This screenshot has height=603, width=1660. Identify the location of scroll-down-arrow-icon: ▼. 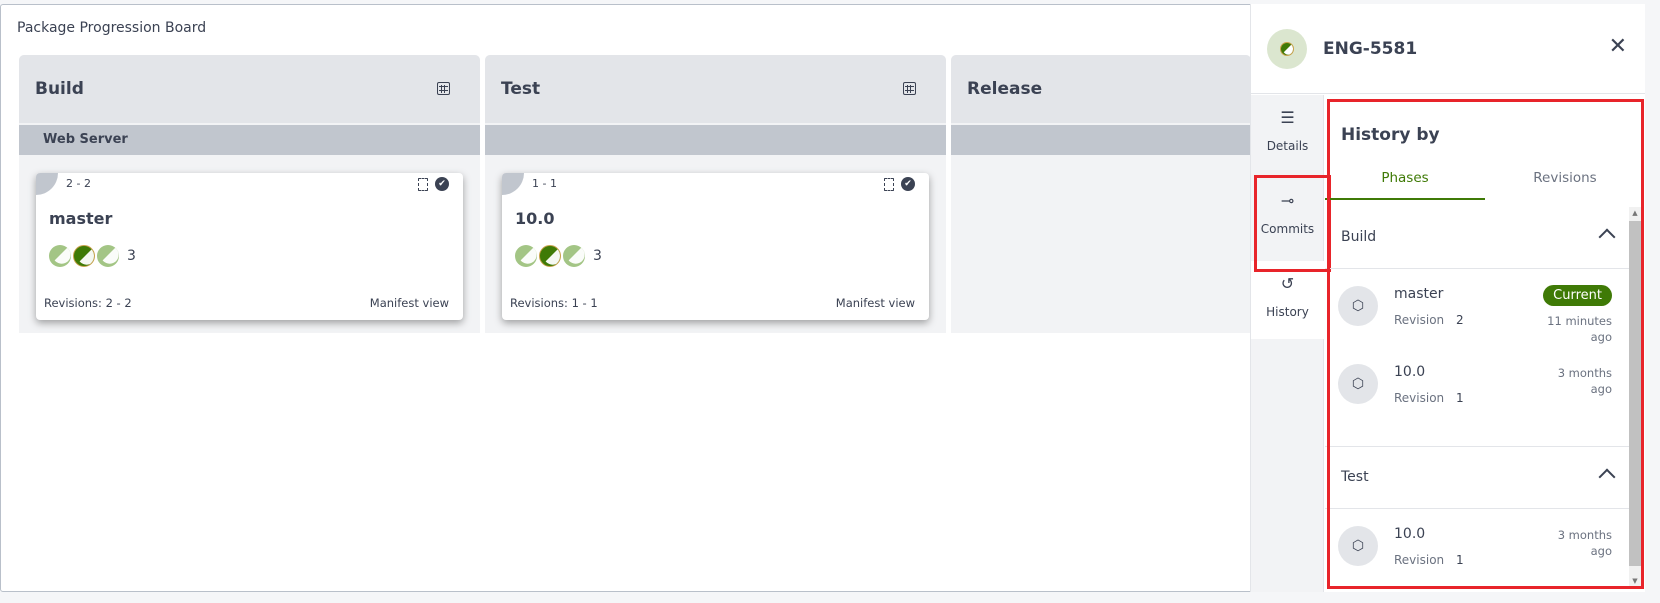
(1635, 581).